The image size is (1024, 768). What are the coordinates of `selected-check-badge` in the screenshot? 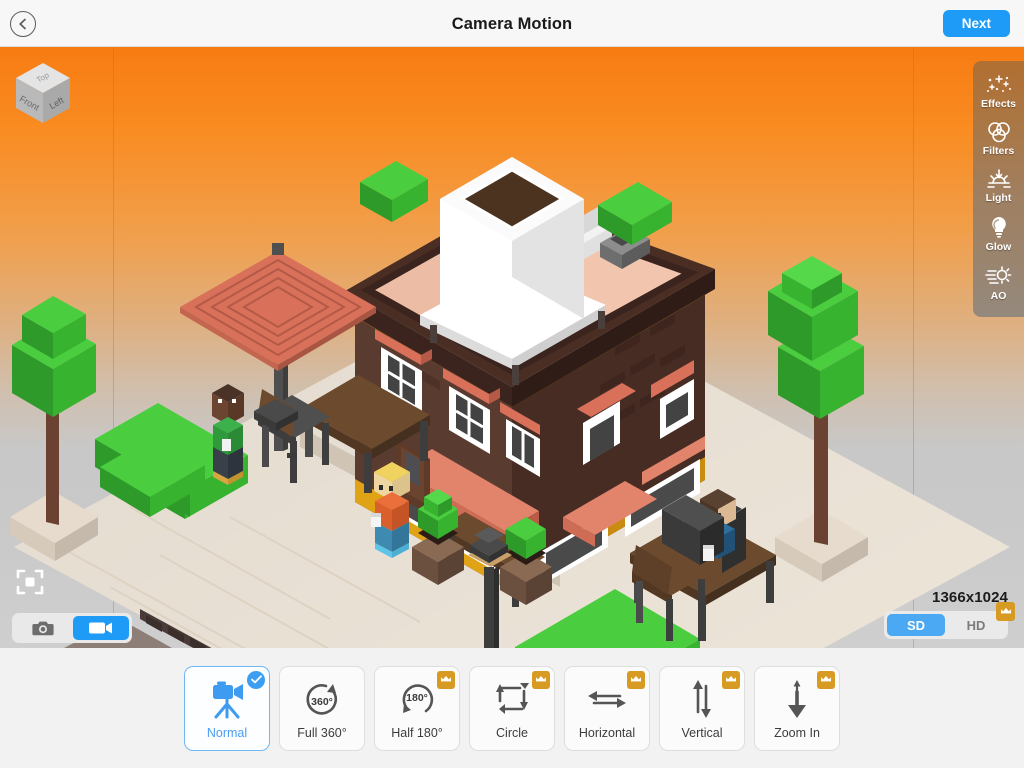 It's located at (256, 679).